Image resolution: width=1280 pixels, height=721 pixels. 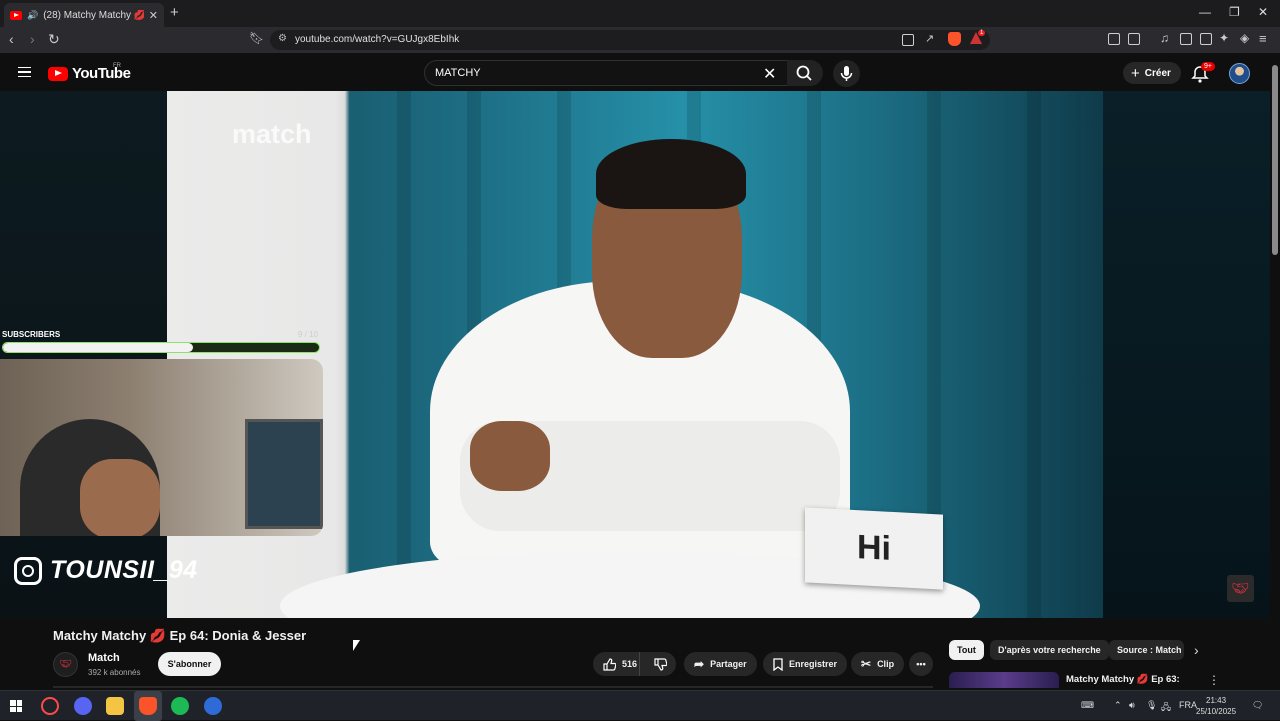 I want to click on brave-shields-icon, so click(x=954, y=39).